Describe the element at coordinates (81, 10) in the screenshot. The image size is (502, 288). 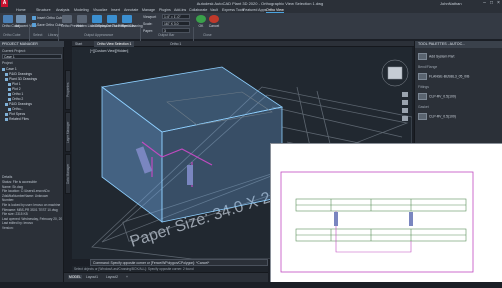
I see `tab-modeling: Modeling` at that location.